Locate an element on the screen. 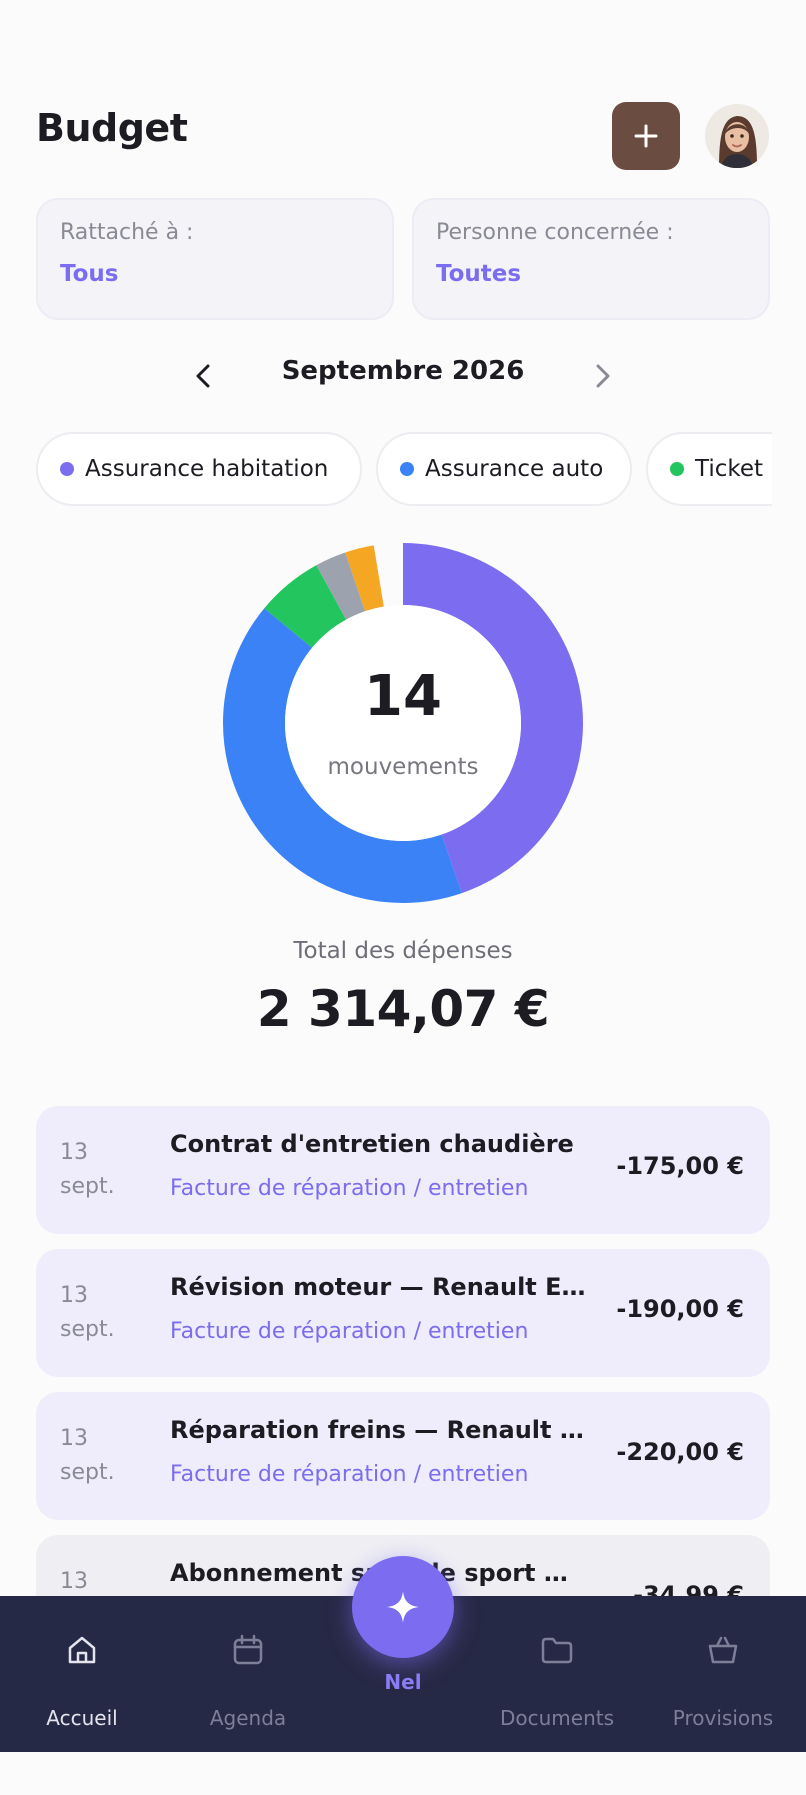  donut-center: 14 mouvements is located at coordinates (403, 723).